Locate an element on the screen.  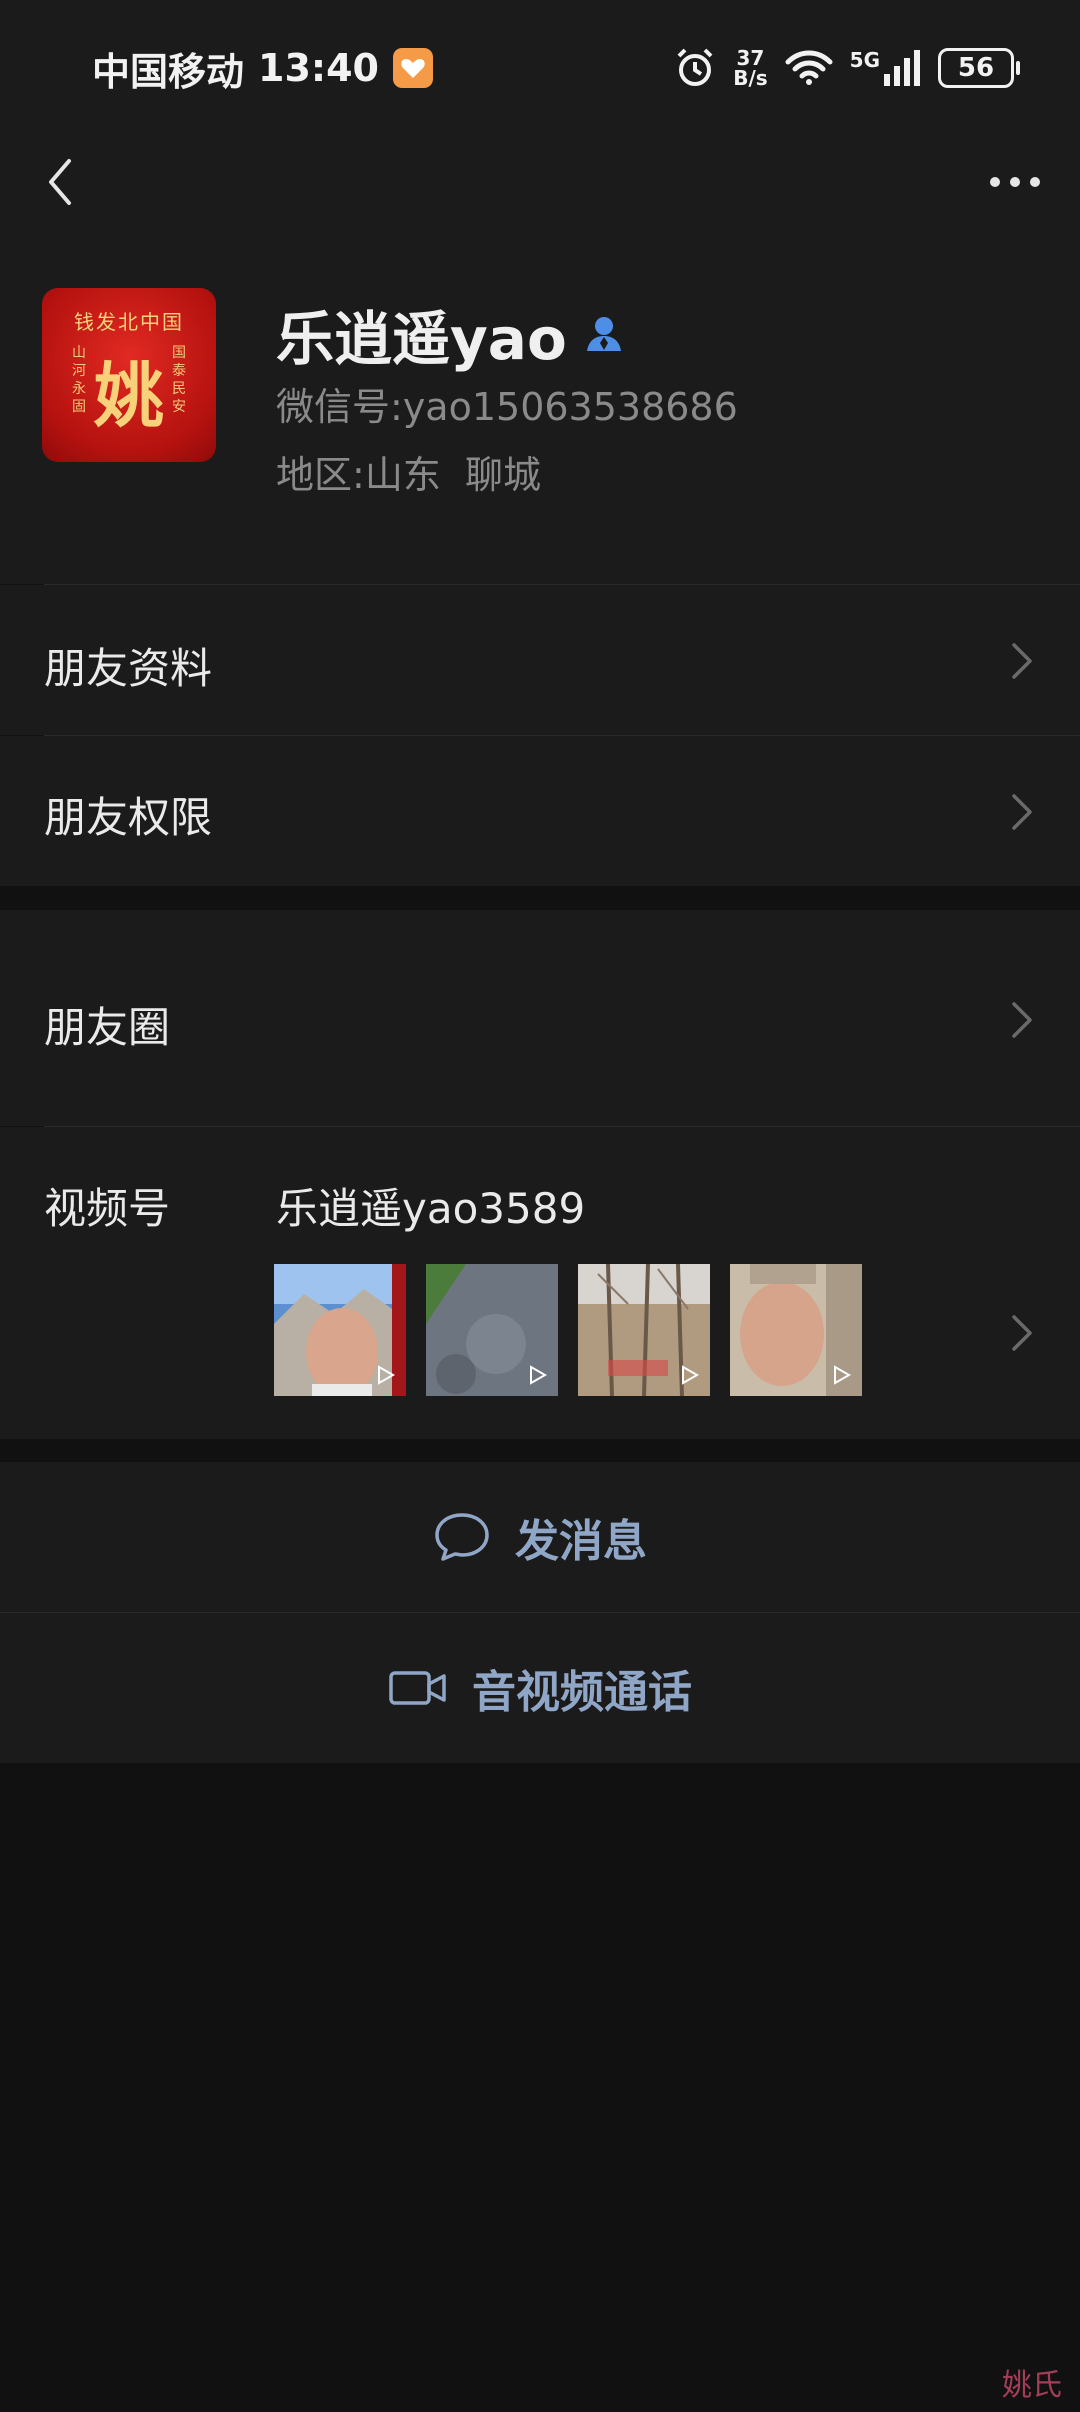
send-message-label: 发消息 is located at coordinates (581, 1541).